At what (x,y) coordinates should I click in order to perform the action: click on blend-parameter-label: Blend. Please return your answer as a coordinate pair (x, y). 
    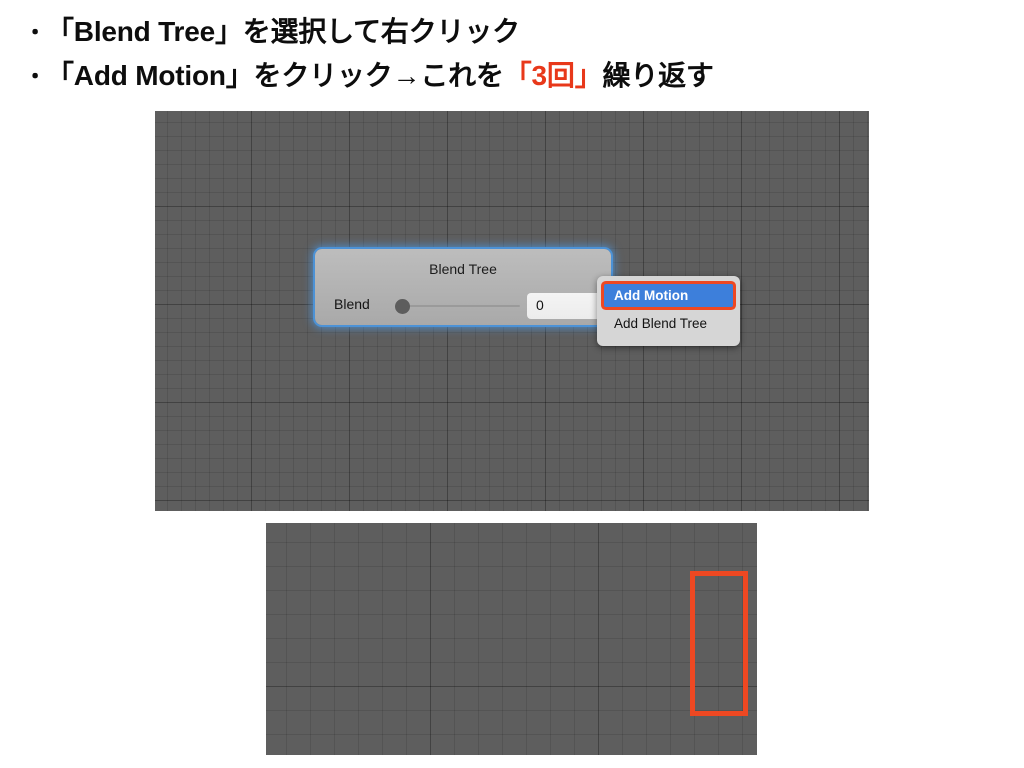
    Looking at the image, I should click on (352, 304).